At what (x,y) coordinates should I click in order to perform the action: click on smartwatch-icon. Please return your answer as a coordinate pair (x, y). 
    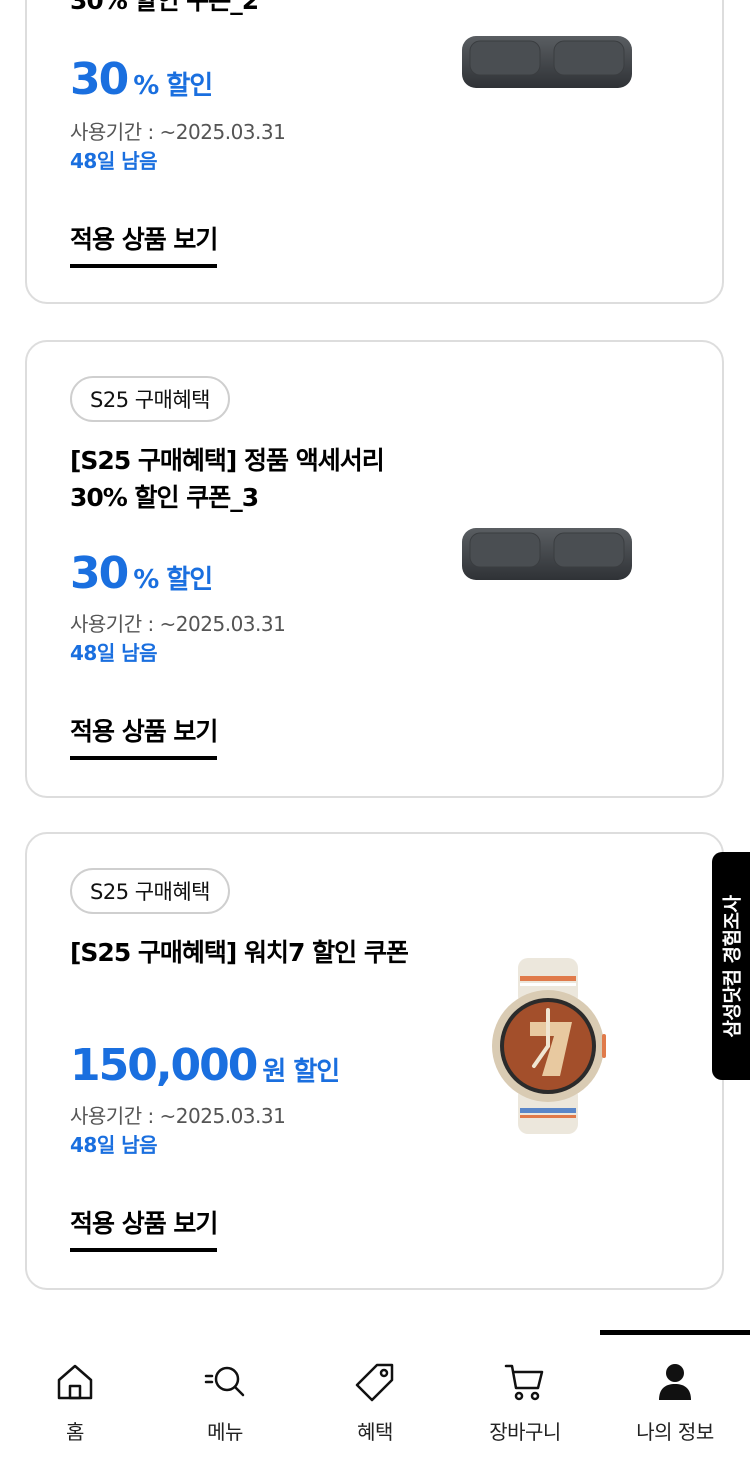
    Looking at the image, I should click on (548, 1048).